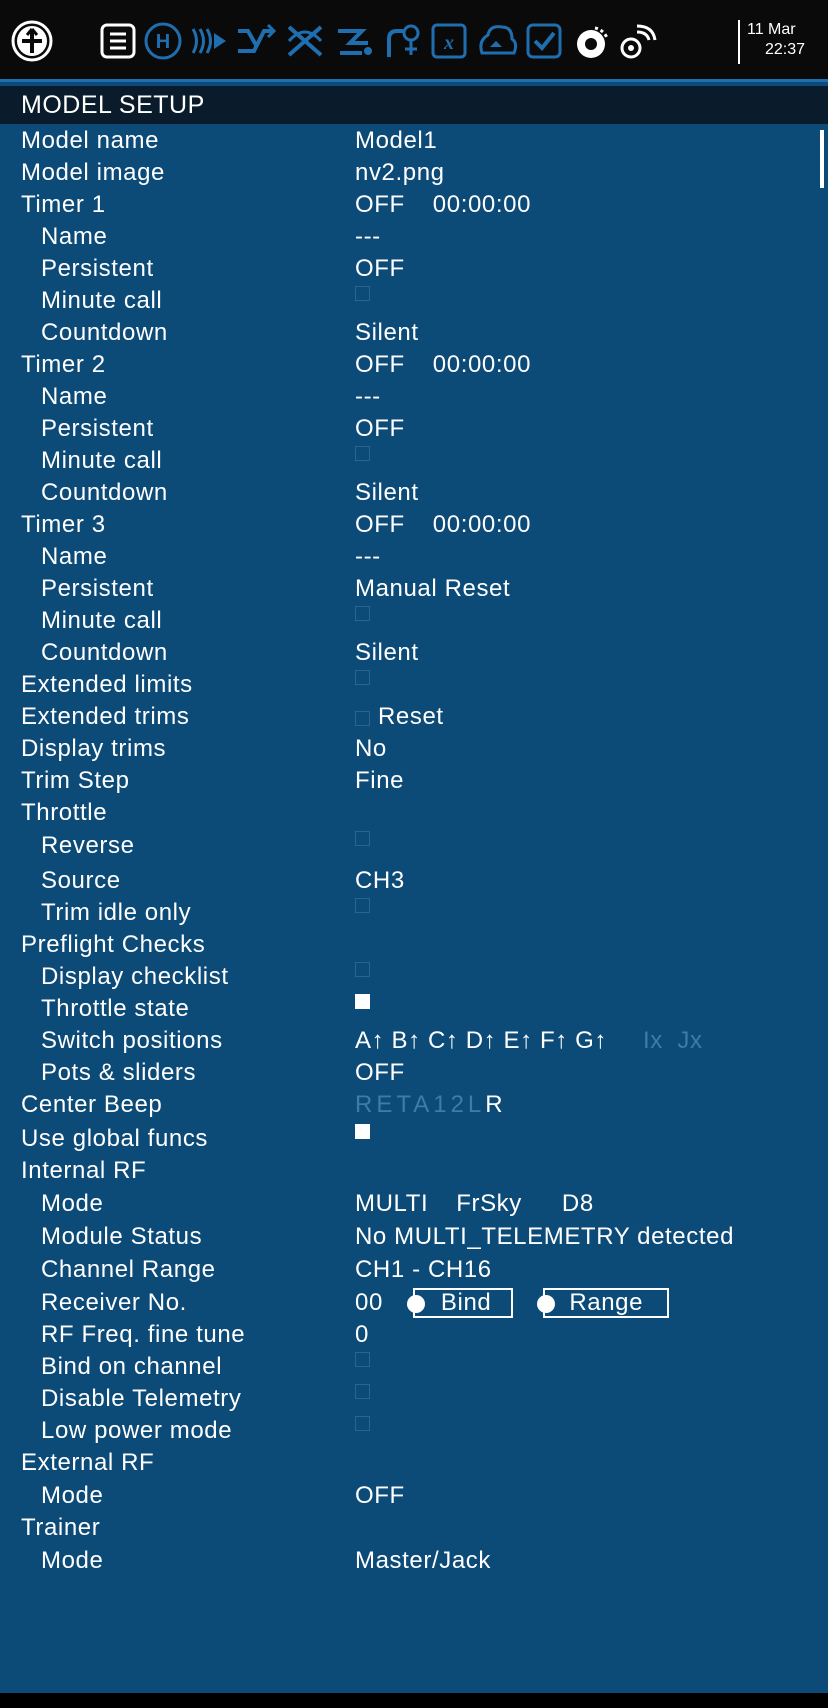  I want to click on row-timer-1-name: Name ---, so click(410, 237).